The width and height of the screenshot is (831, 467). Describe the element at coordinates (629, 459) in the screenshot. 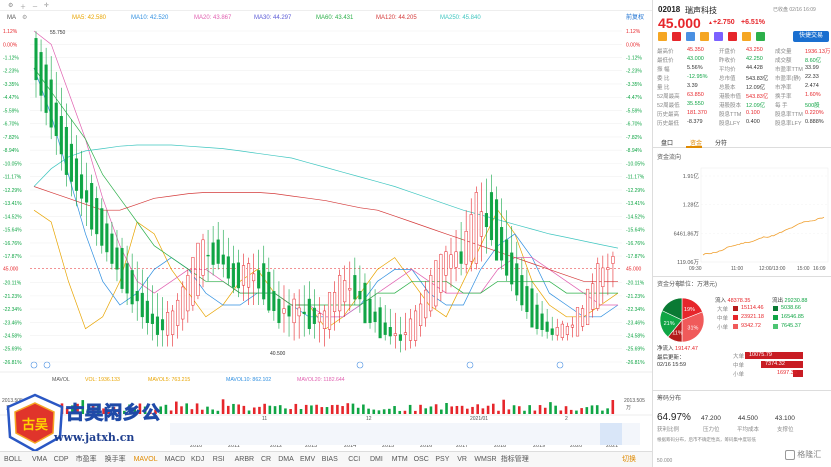

I see `switch-button: 切换` at that location.